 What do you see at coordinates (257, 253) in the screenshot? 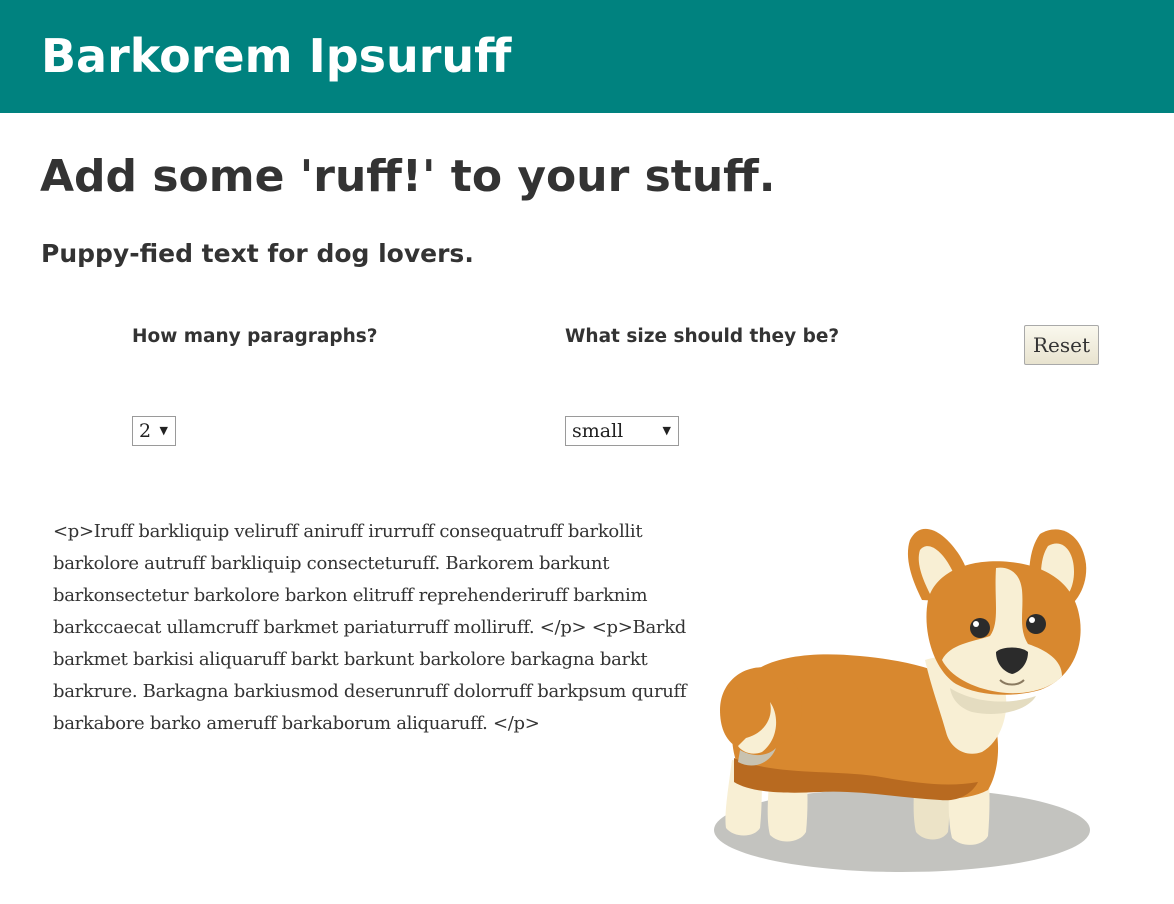
I see `page-subheadline: Puppy-fied text for dog lovers.` at bounding box center [257, 253].